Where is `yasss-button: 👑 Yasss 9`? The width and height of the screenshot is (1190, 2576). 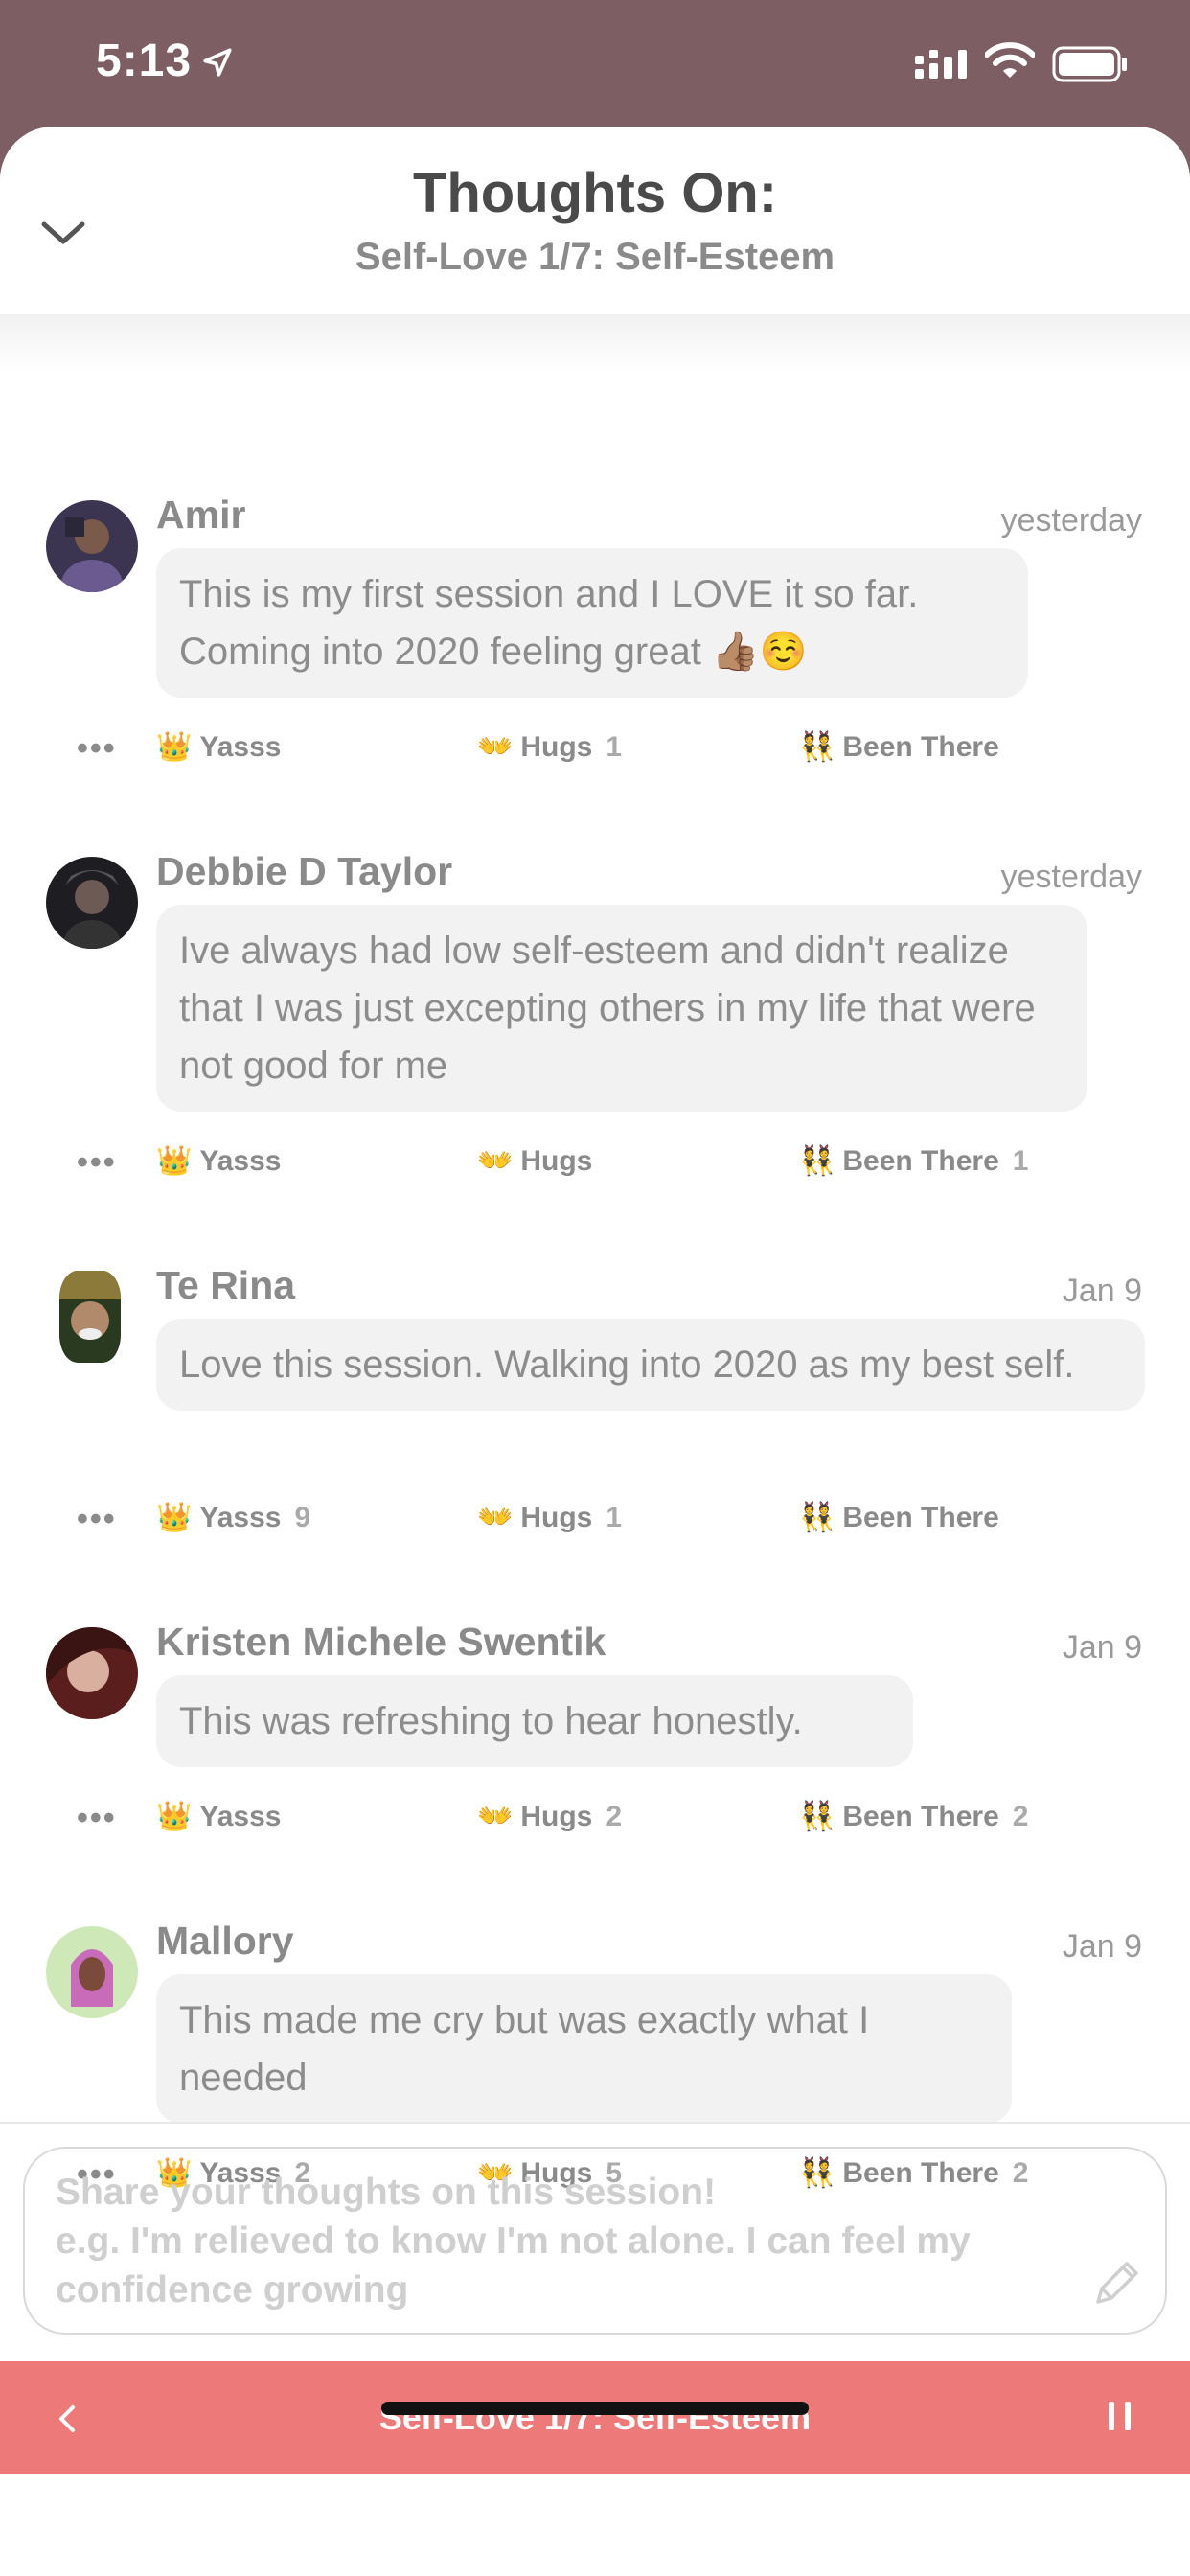
yasss-button: 👑 Yasss 9 is located at coordinates (233, 1517).